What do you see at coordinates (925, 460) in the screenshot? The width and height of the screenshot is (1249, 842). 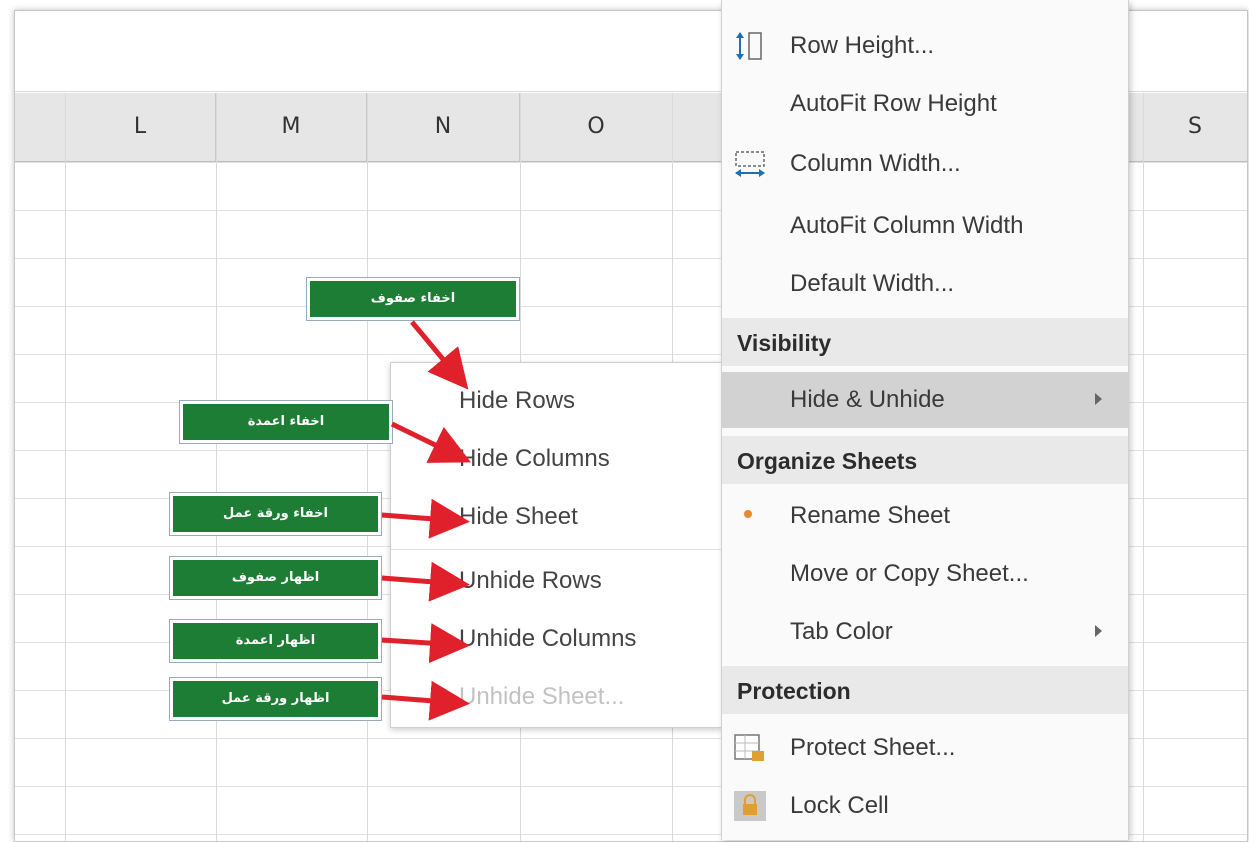 I see `section-organize-sheets: Organize Sheets` at bounding box center [925, 460].